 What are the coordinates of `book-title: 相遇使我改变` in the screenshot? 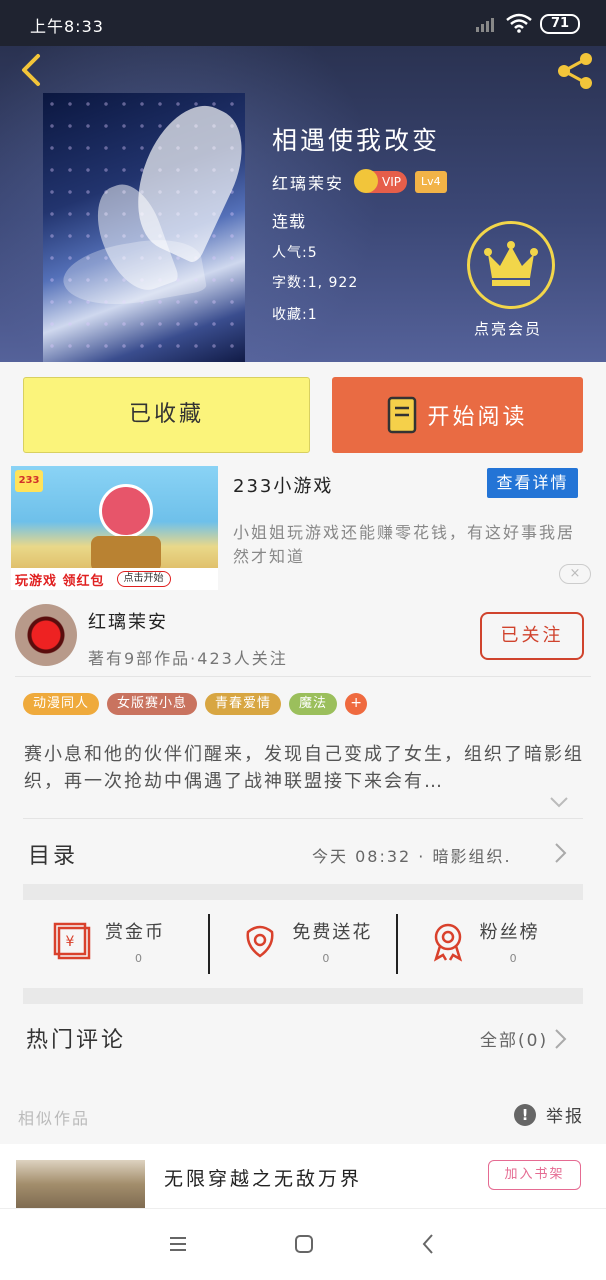 It's located at (356, 140).